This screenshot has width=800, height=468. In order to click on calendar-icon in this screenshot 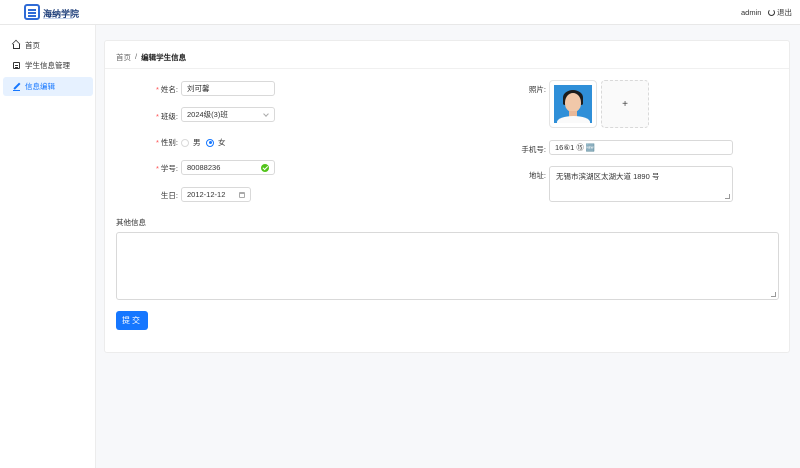, I will do `click(242, 195)`.